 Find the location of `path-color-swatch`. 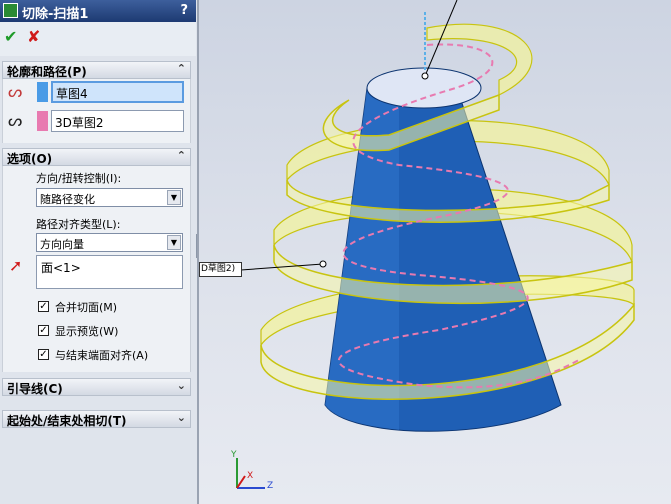

path-color-swatch is located at coordinates (42, 121).